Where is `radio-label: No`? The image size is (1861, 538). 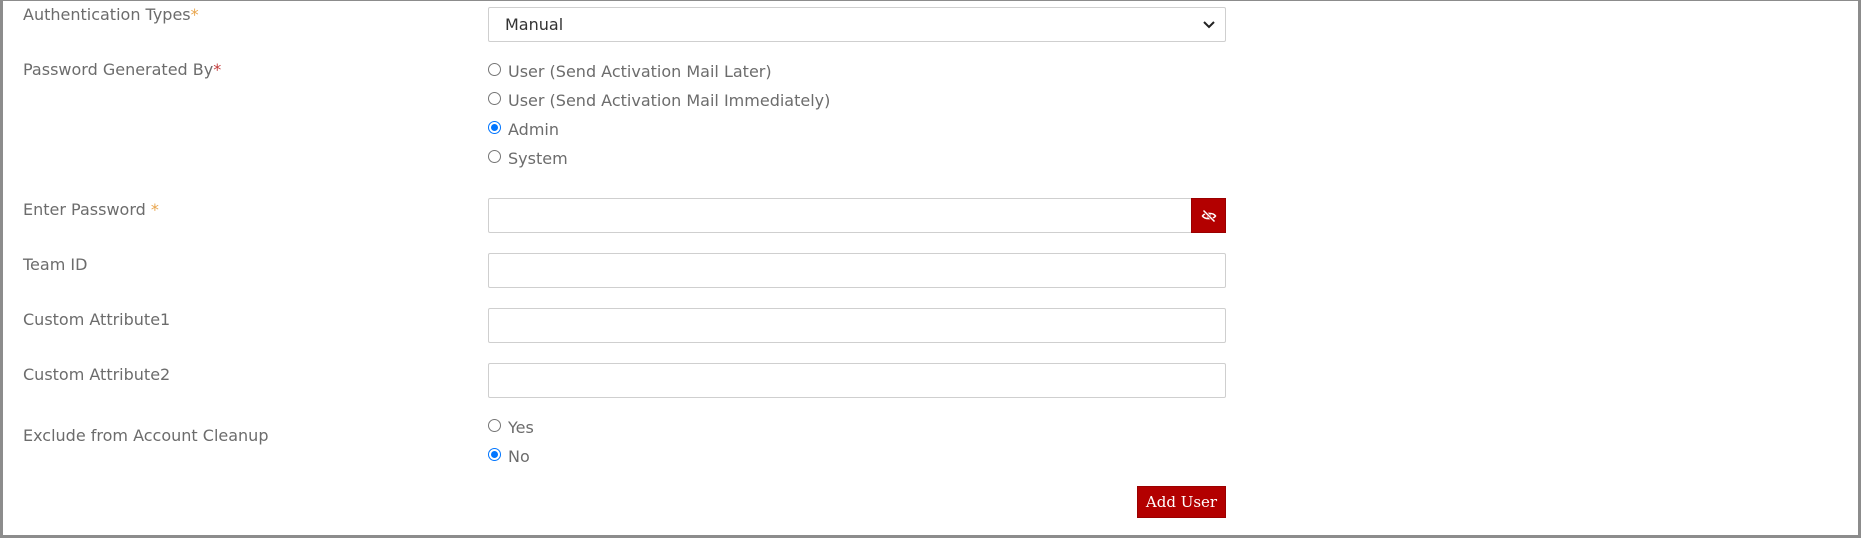
radio-label: No is located at coordinates (519, 456).